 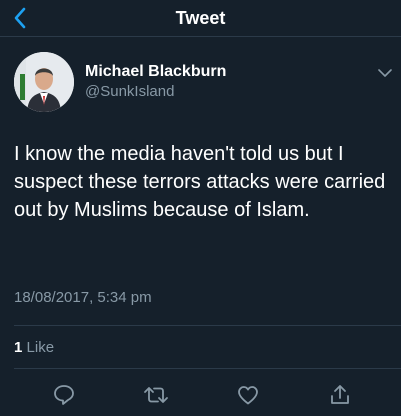 What do you see at coordinates (44, 82) in the screenshot?
I see `avatar` at bounding box center [44, 82].